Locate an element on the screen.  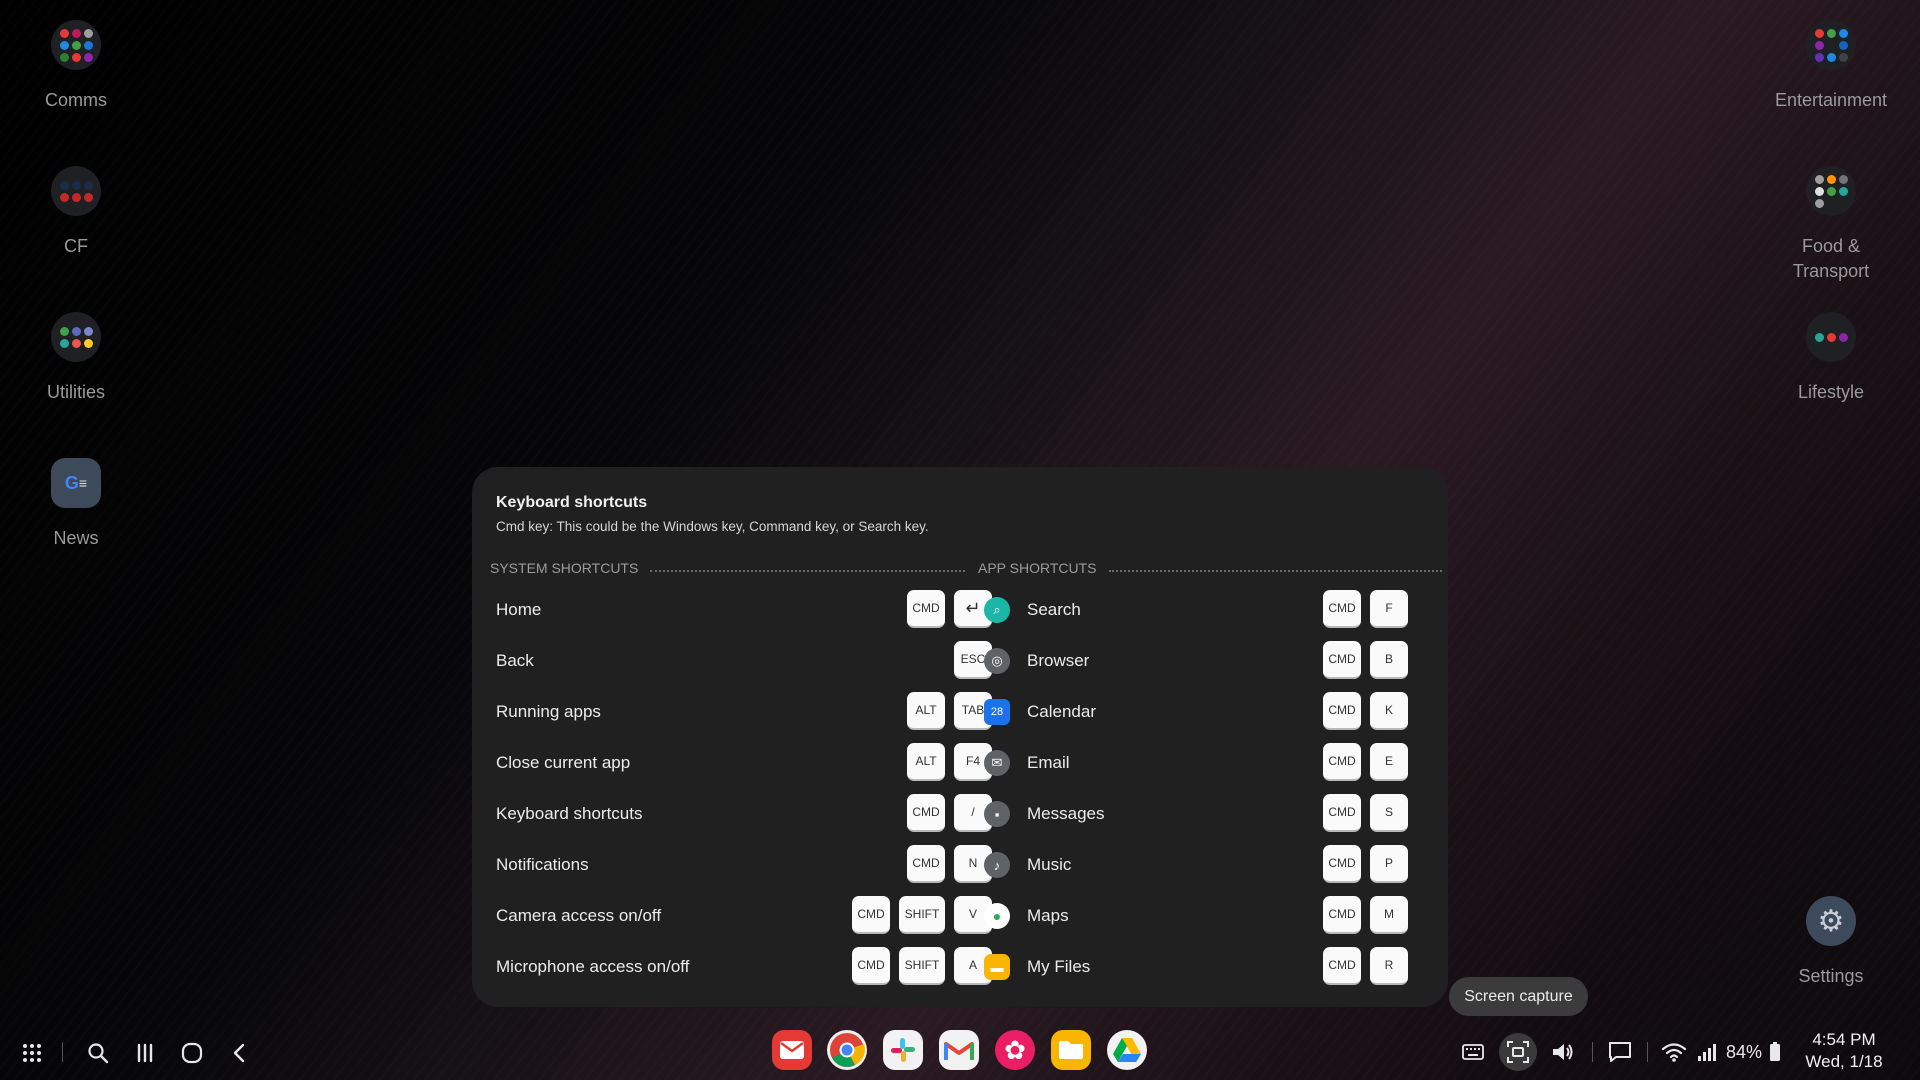
news-icon: G ≡ is located at coordinates (76, 483).